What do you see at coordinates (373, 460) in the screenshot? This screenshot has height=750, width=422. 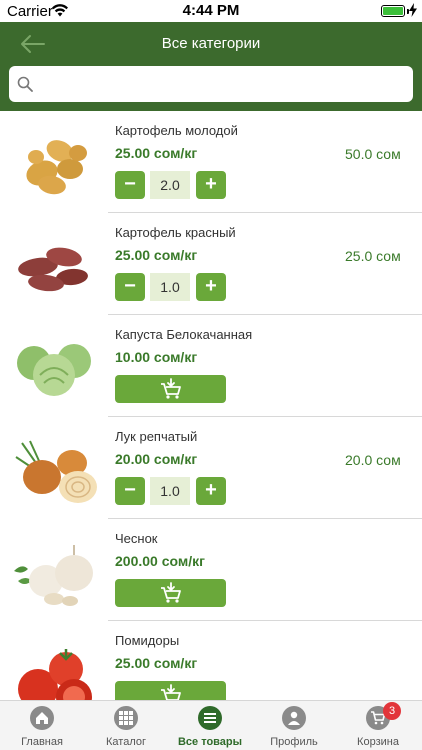 I see `product-total: 20.0 сом` at bounding box center [373, 460].